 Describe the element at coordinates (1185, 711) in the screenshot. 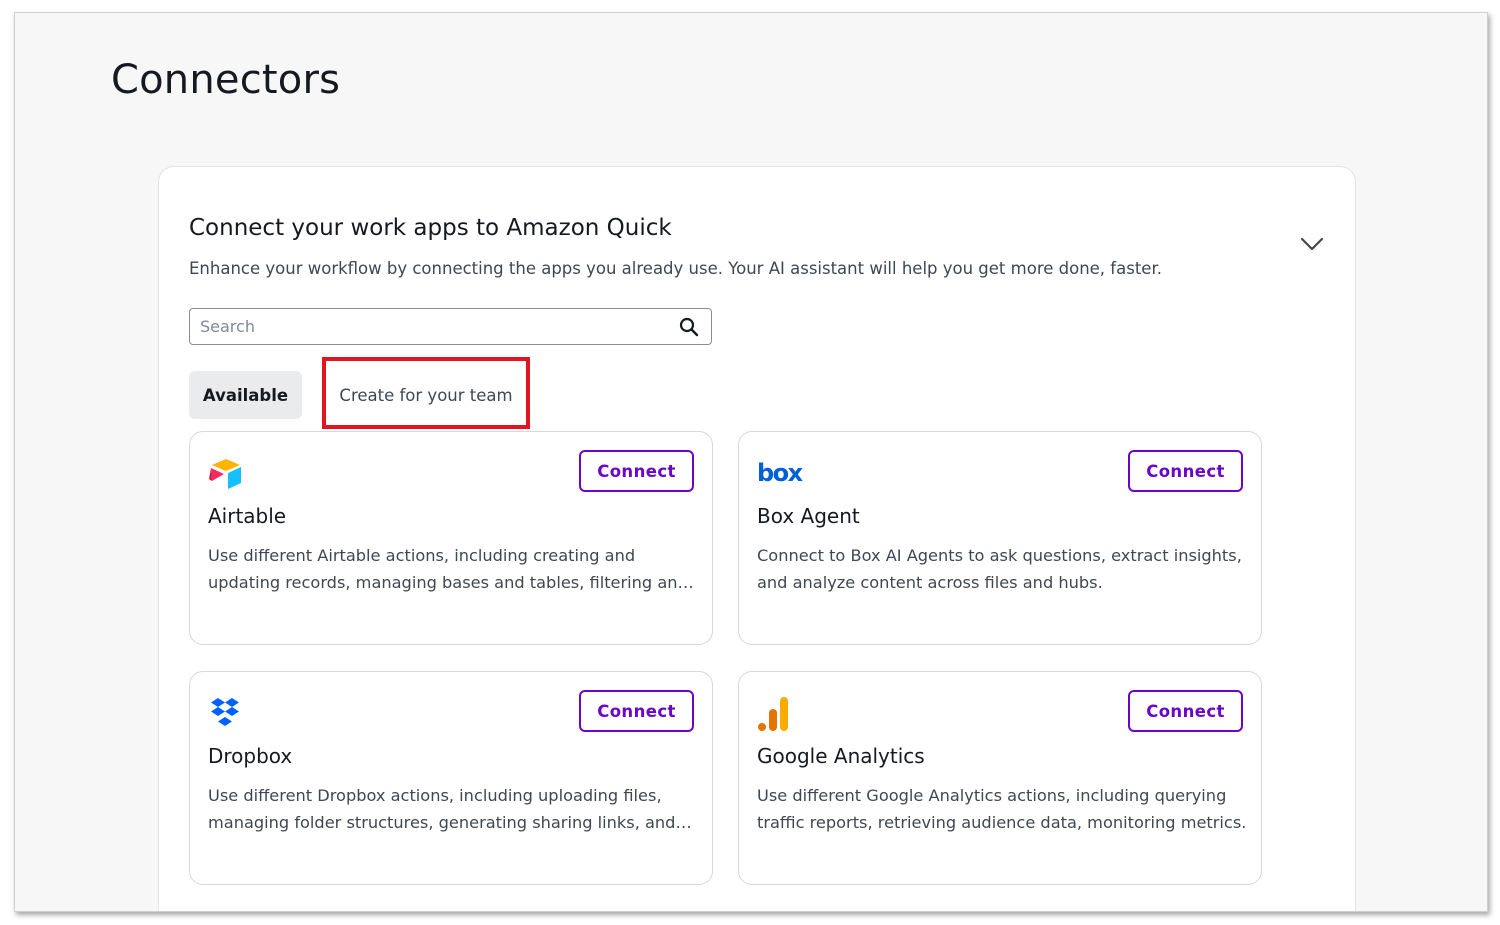

I see `connect-button-google-analytics: Connect` at that location.